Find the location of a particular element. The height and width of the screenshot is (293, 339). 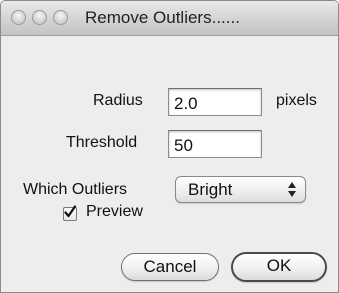

threshold-label: Threshold is located at coordinates (102, 142).